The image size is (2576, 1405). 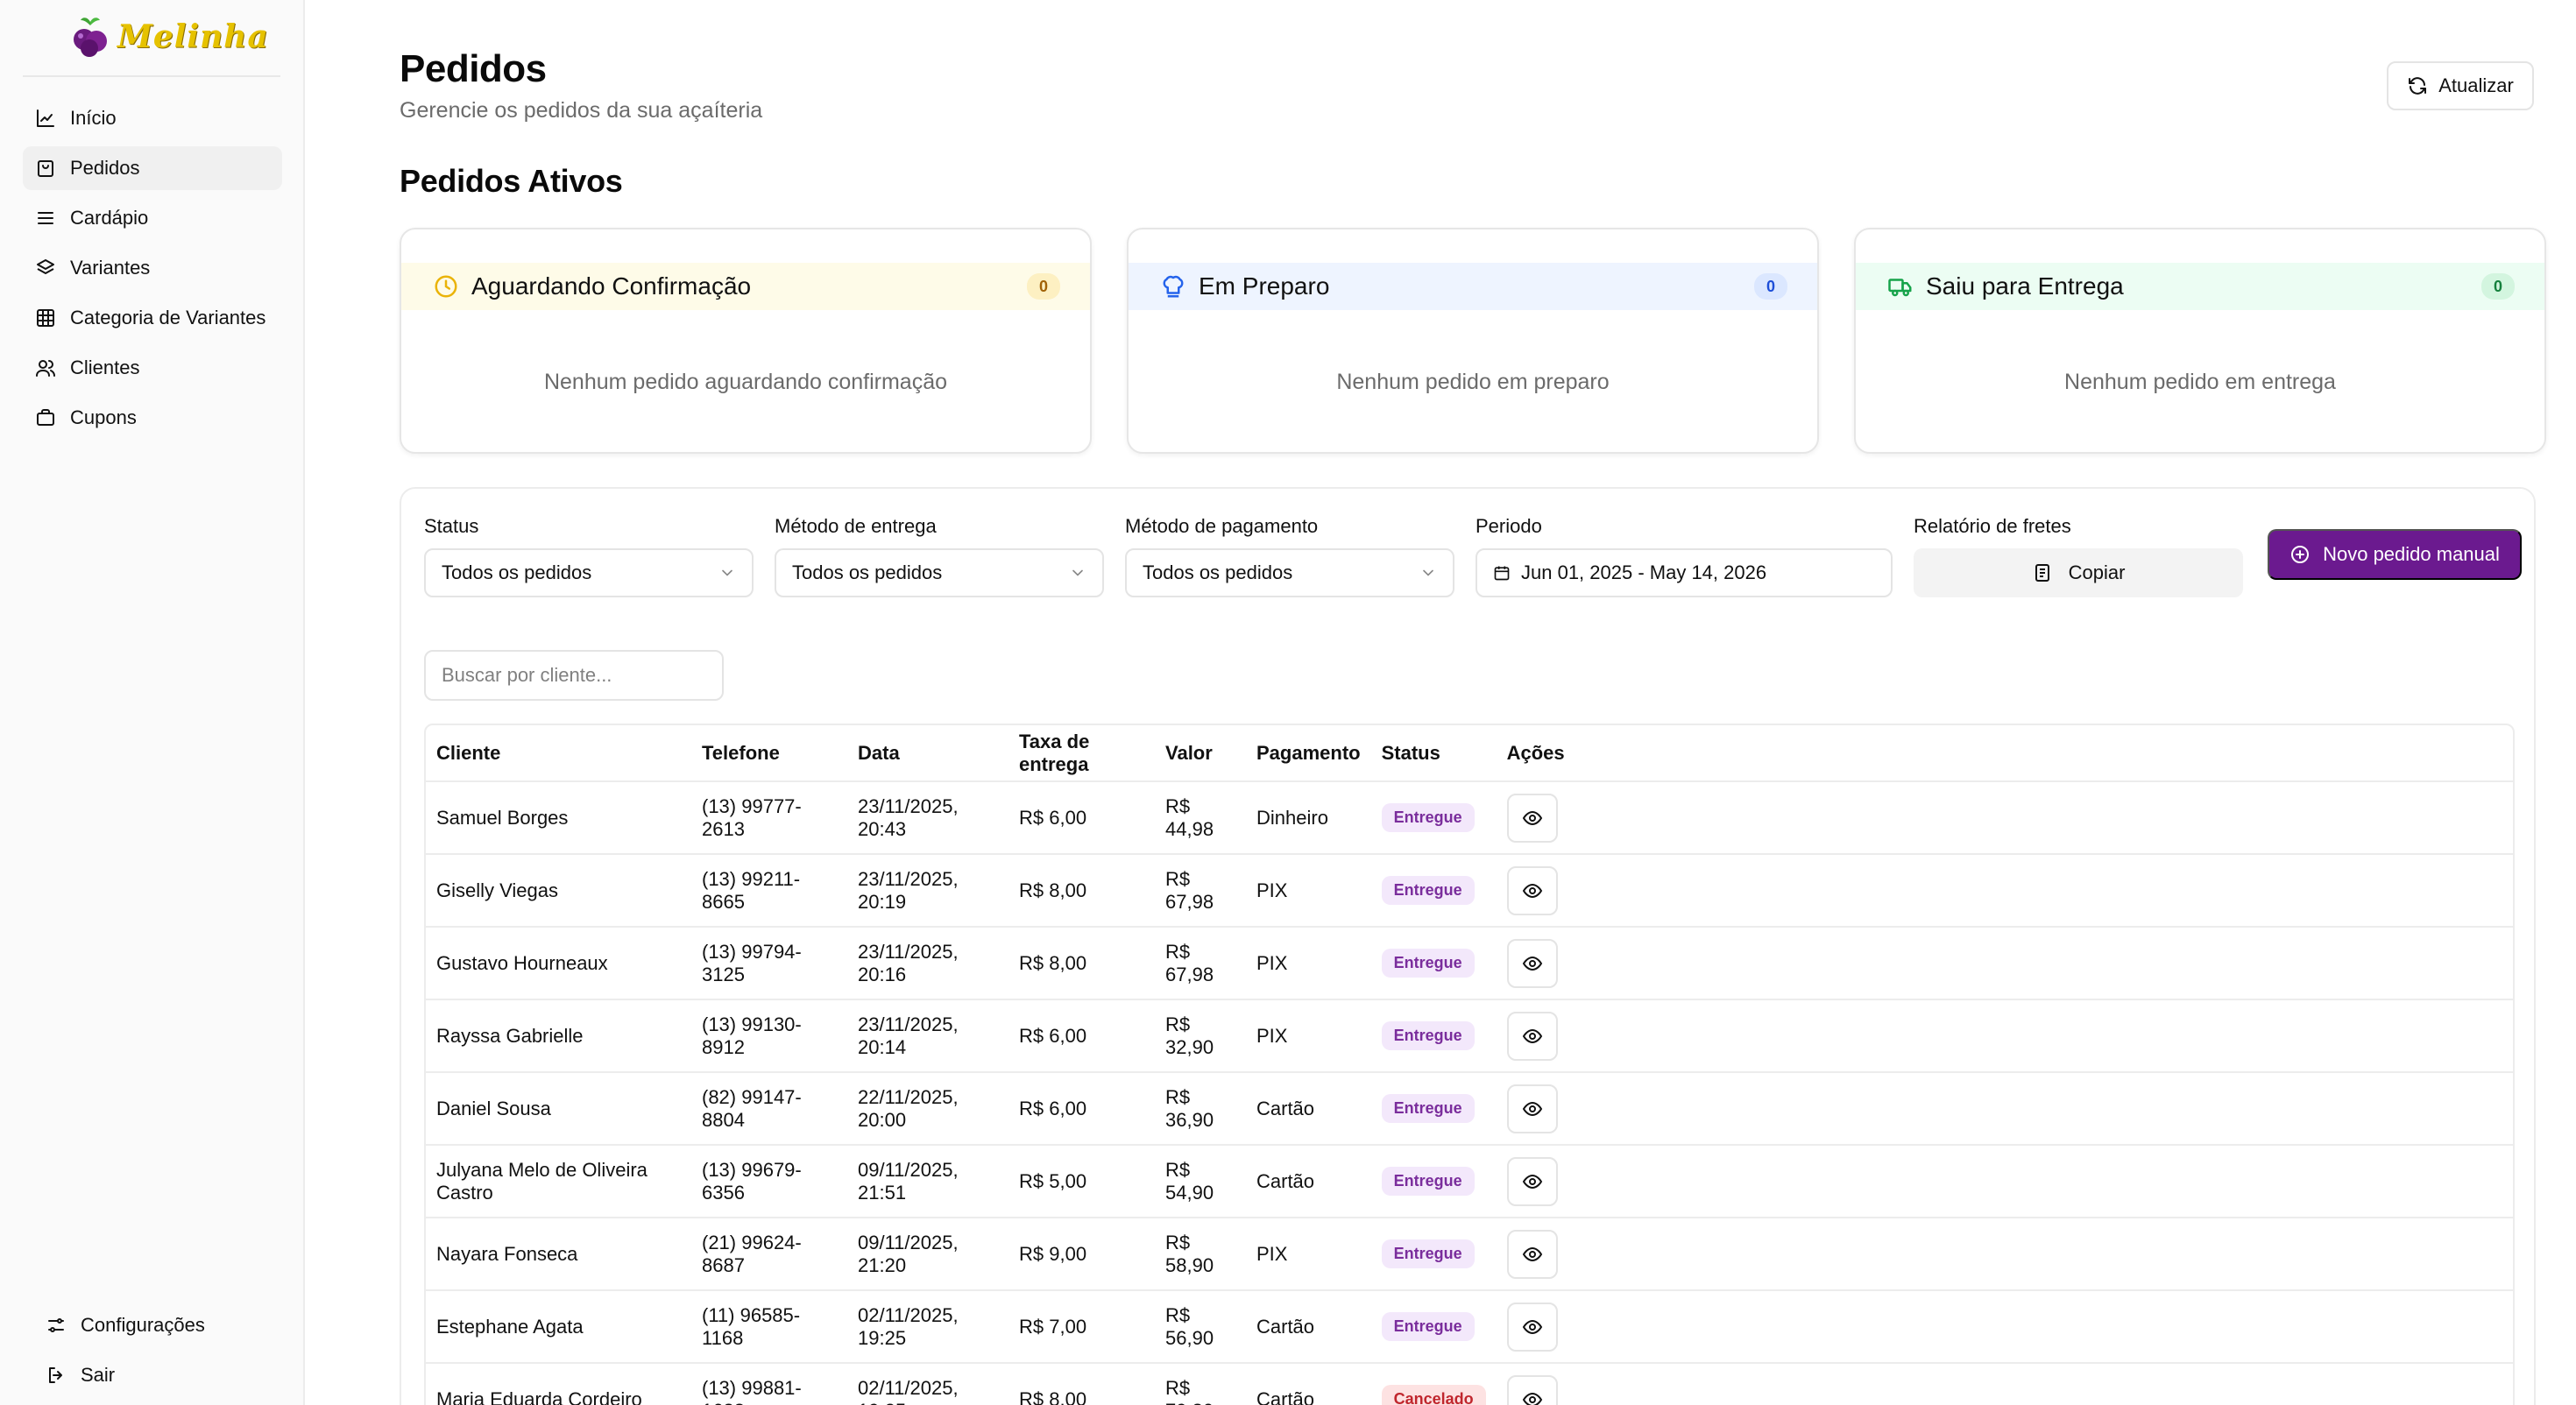 What do you see at coordinates (152, 218) in the screenshot?
I see `sidebar-item-cardapio: Cardápio` at bounding box center [152, 218].